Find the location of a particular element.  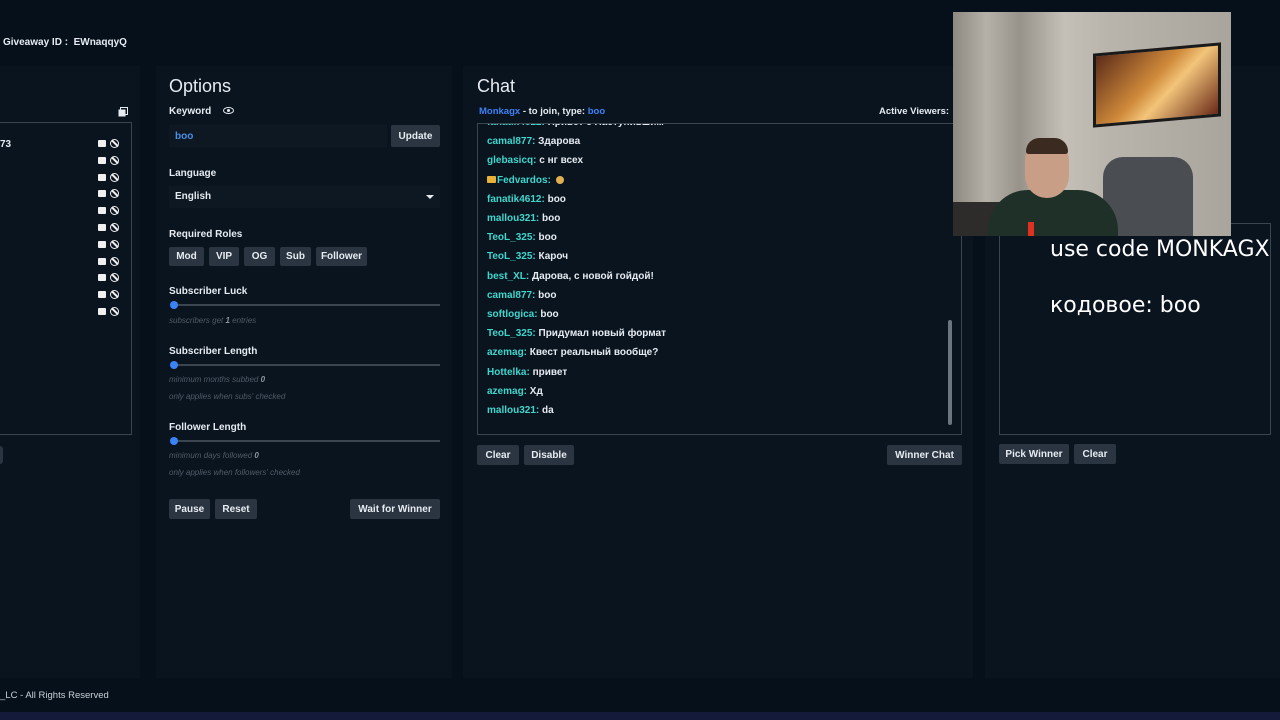

chat-text: Придумал новый формат is located at coordinates (602, 334).